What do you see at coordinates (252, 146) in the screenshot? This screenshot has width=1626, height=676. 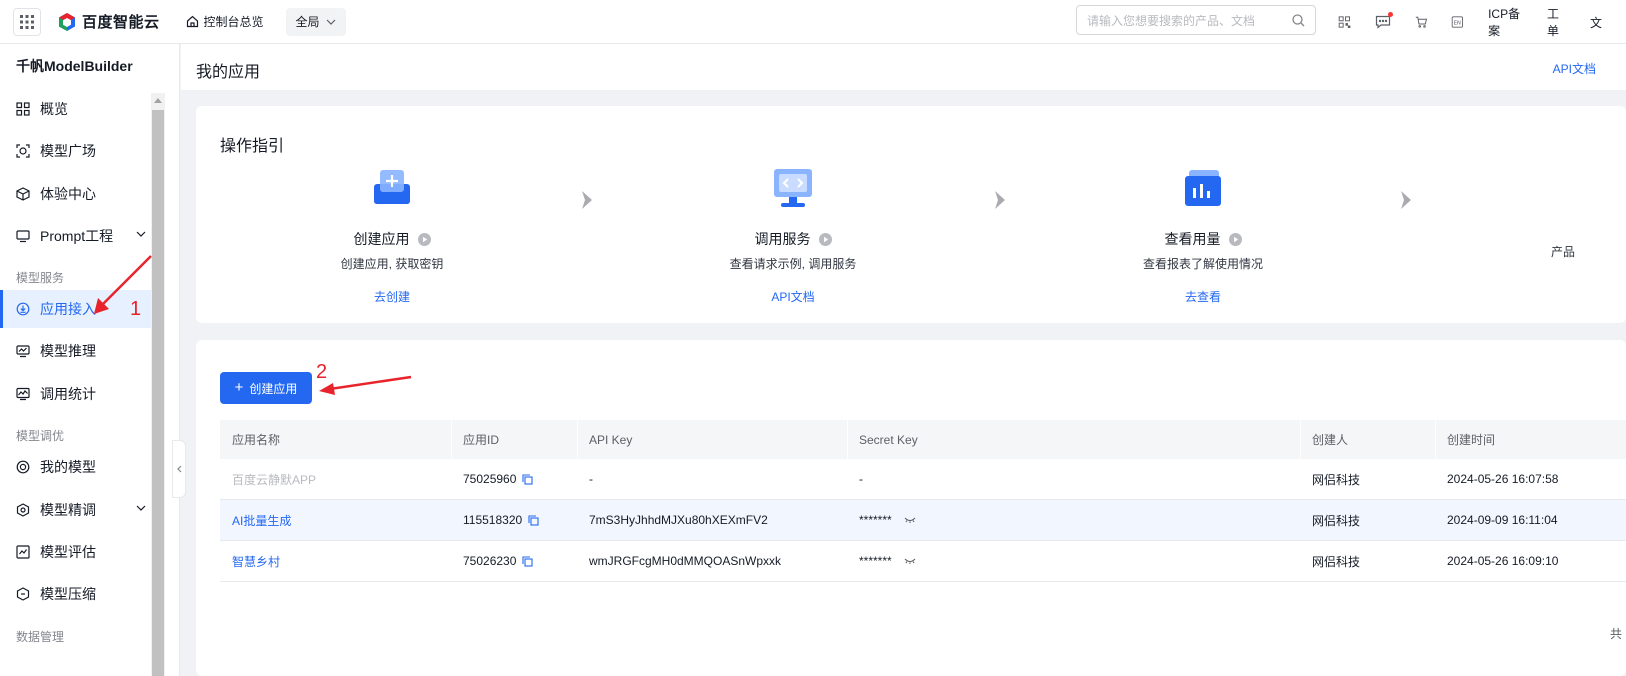 I see `guide-title: 操作指引` at bounding box center [252, 146].